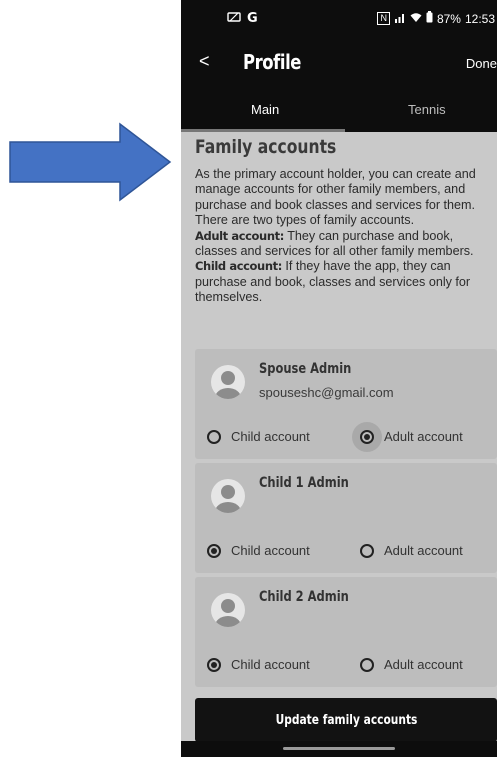 The width and height of the screenshot is (497, 757). What do you see at coordinates (239, 235) in the screenshot?
I see `adult-account-label: Adult account:` at bounding box center [239, 235].